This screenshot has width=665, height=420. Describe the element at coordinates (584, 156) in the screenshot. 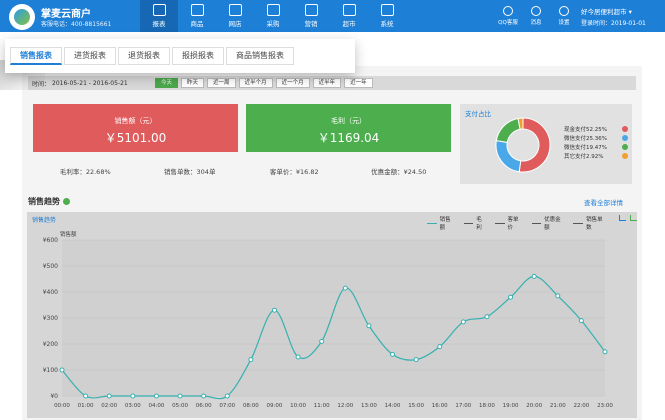

I see `payment-name: 其它支付2.92%` at that location.